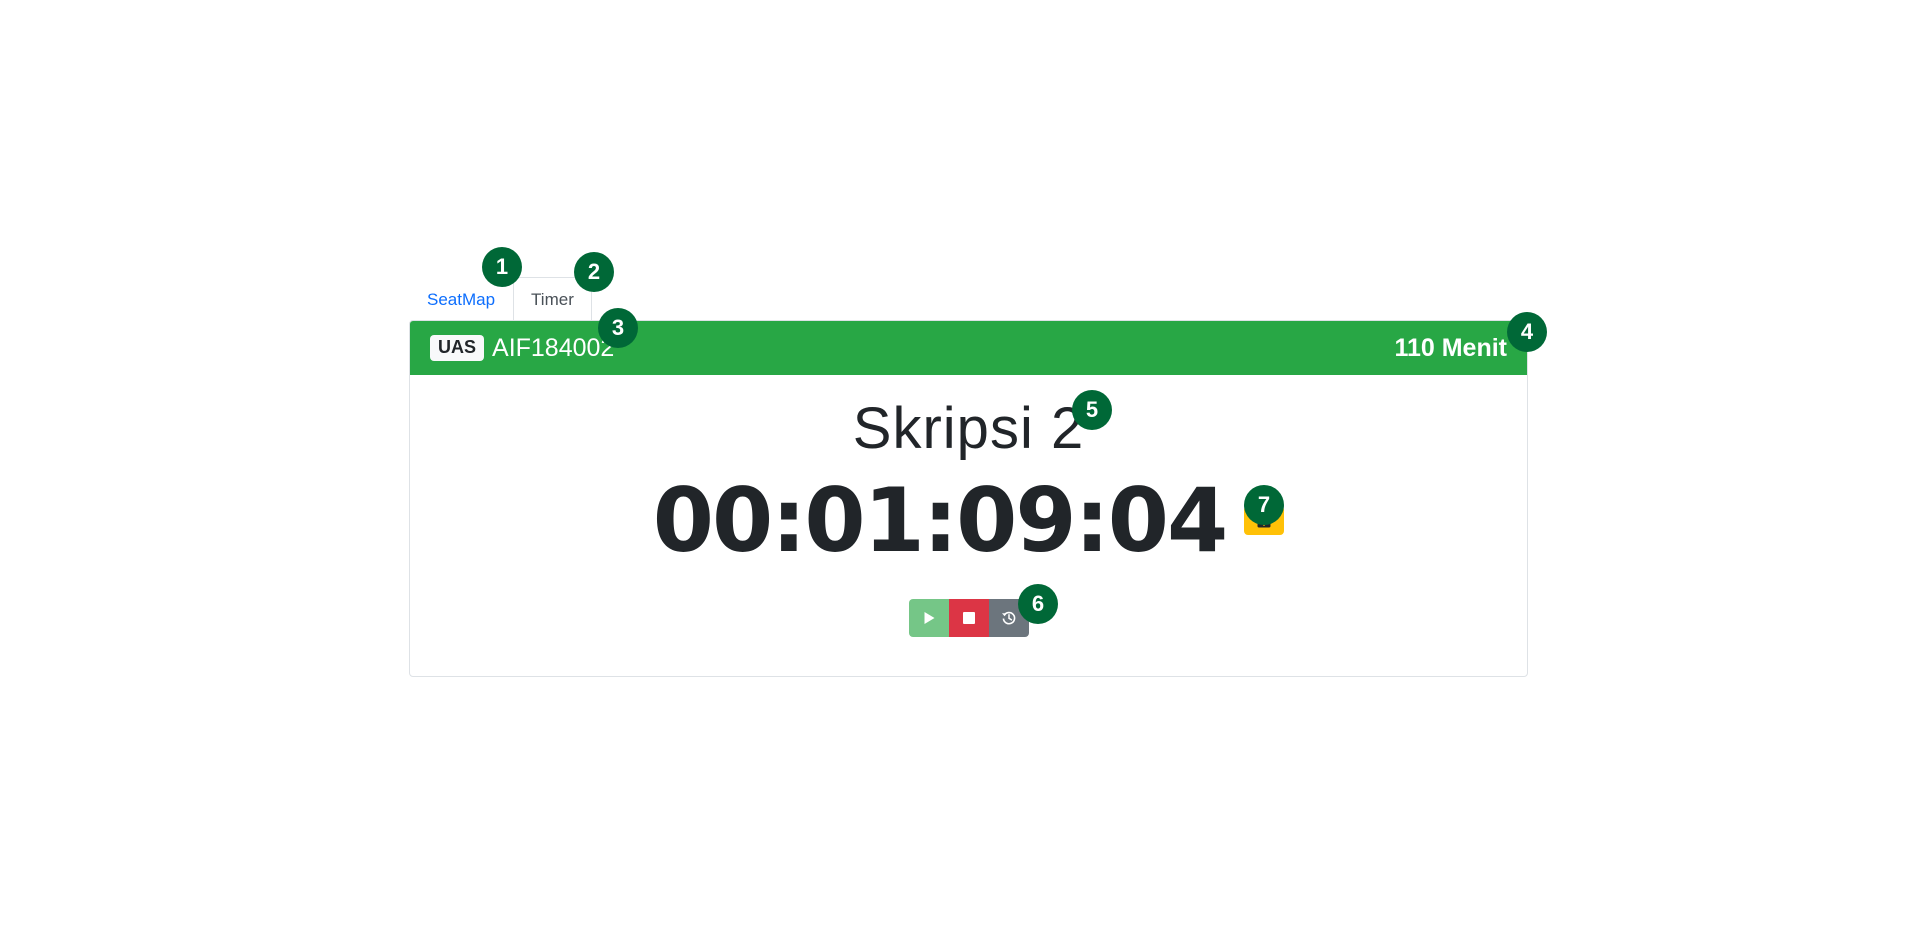 Image resolution: width=1920 pixels, height=947 pixels. What do you see at coordinates (594, 272) in the screenshot?
I see `annotation-marker-2: 2` at bounding box center [594, 272].